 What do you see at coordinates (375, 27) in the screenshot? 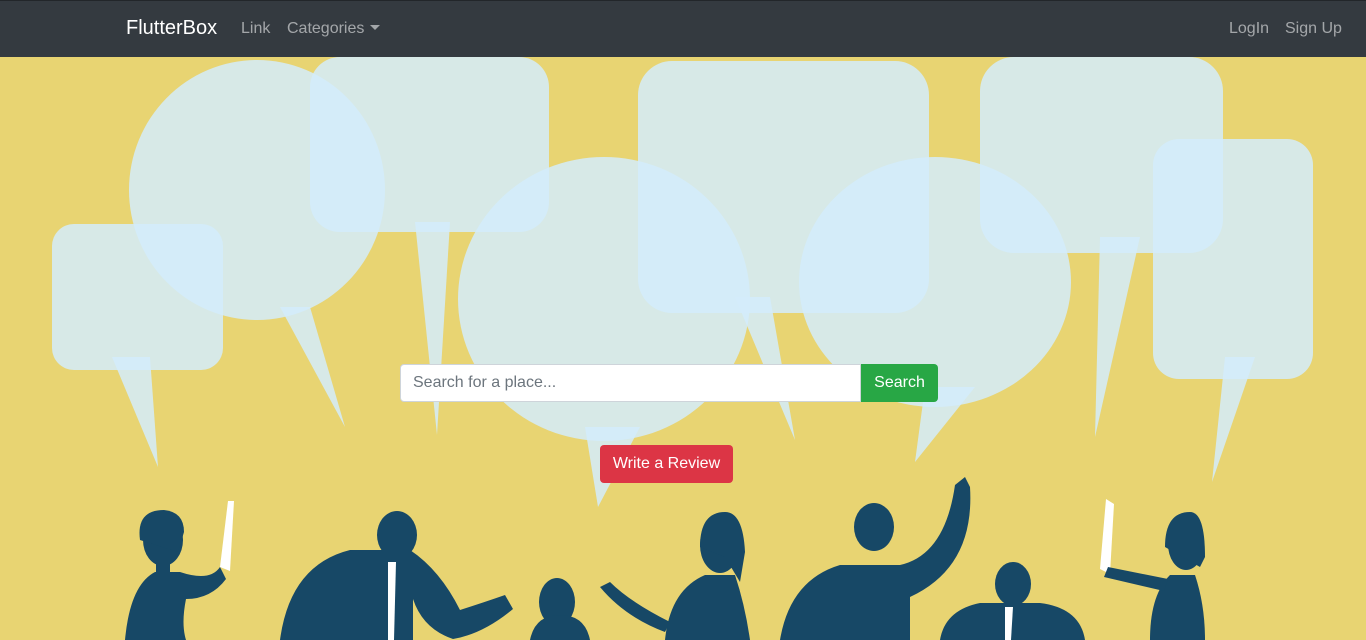
I see `caret-down-icon` at bounding box center [375, 27].